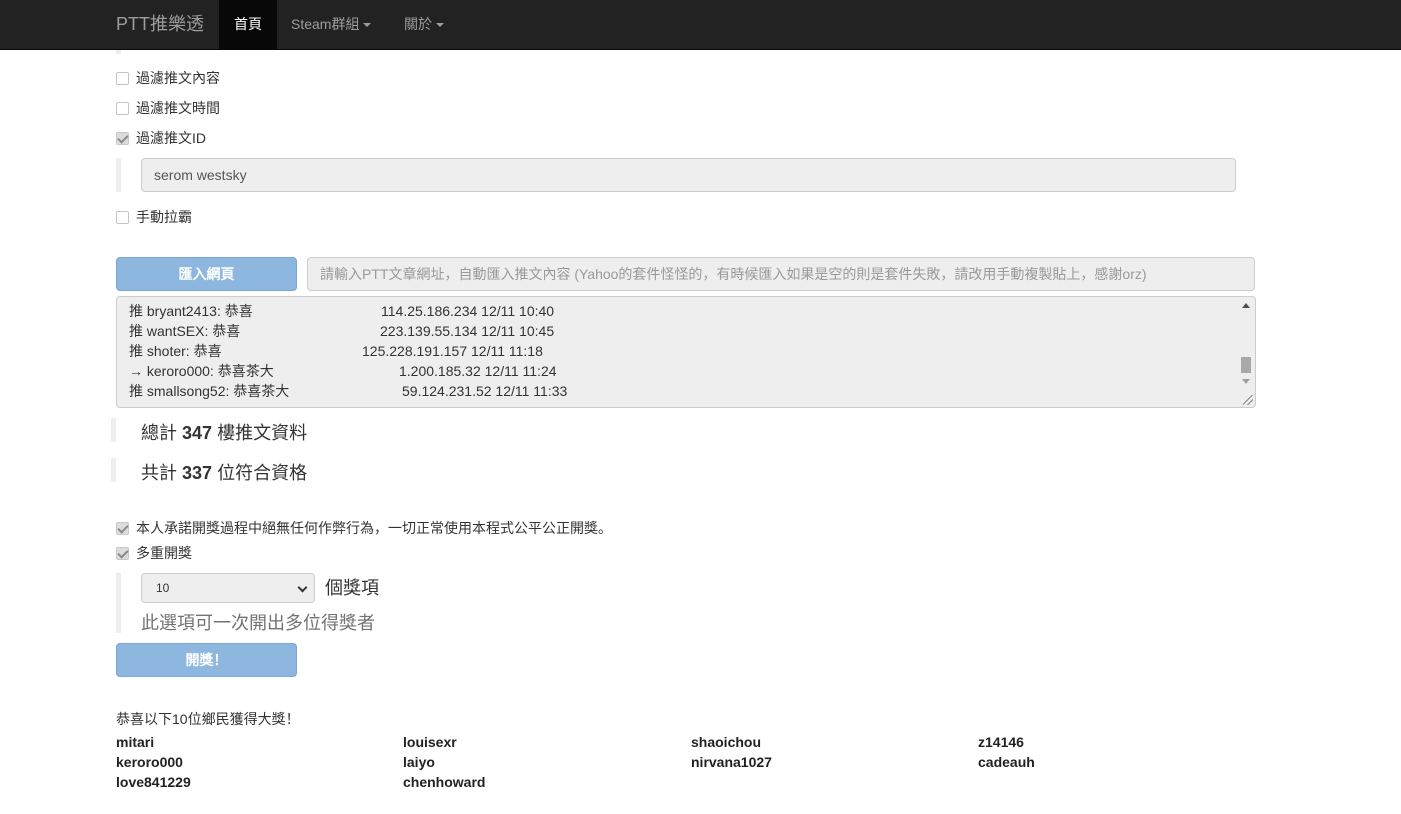 The height and width of the screenshot is (814, 1401). I want to click on push-meta: 1.200.185.32 12/11 11:24, so click(478, 371).